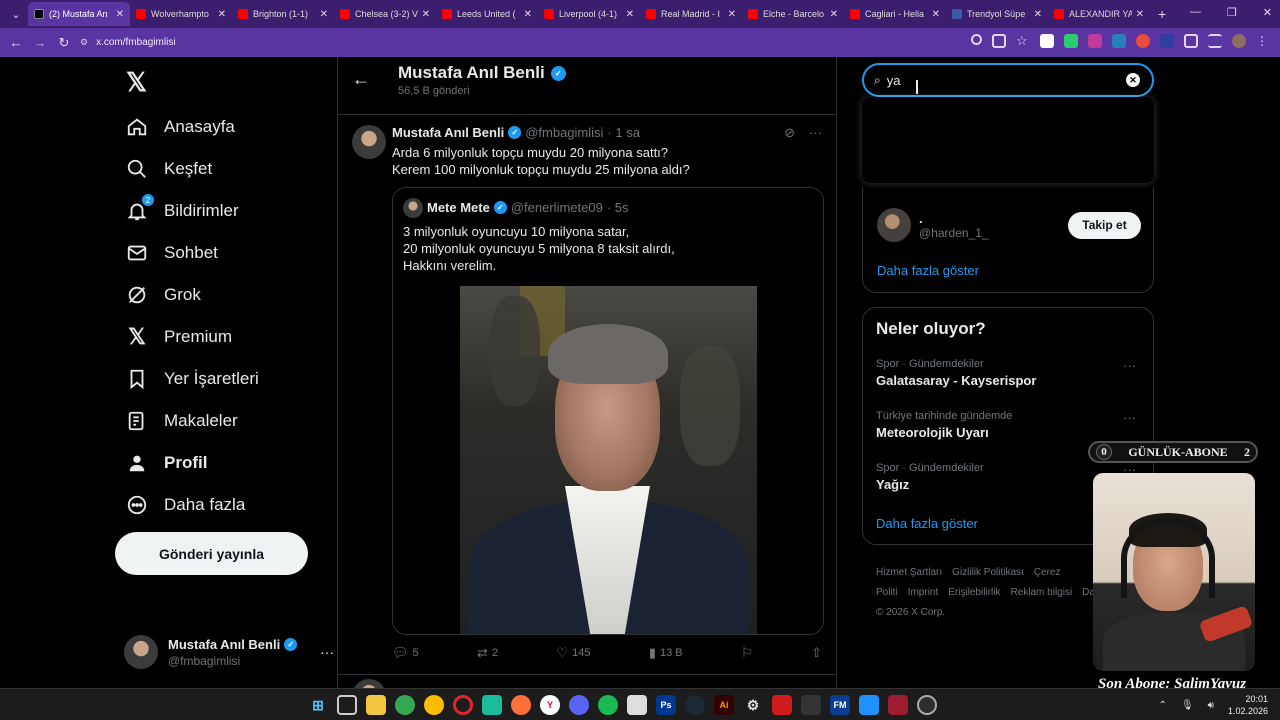 This screenshot has width=1280, height=720. Describe the element at coordinates (923, 592) in the screenshot. I see `footer-link: Imprint` at that location.